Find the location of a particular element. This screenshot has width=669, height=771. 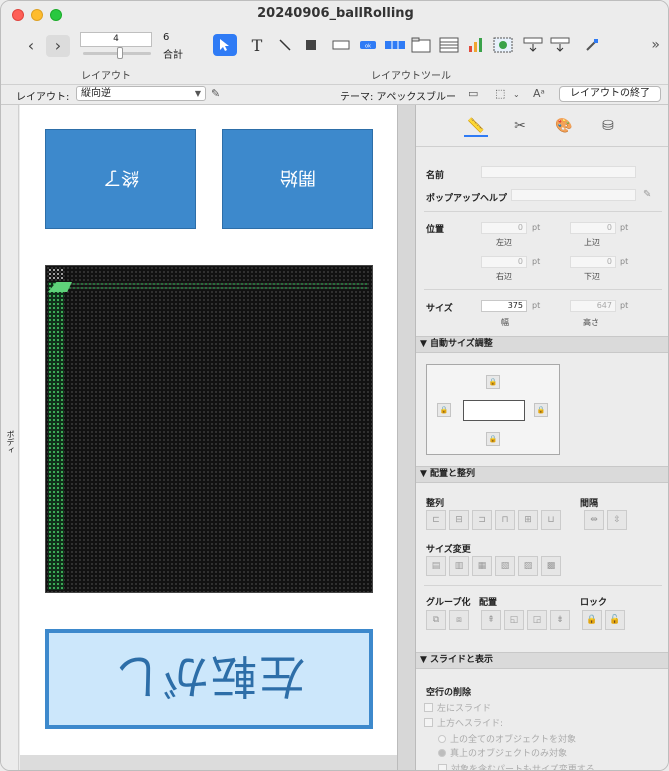

portal-tool is located at coordinates (449, 45).